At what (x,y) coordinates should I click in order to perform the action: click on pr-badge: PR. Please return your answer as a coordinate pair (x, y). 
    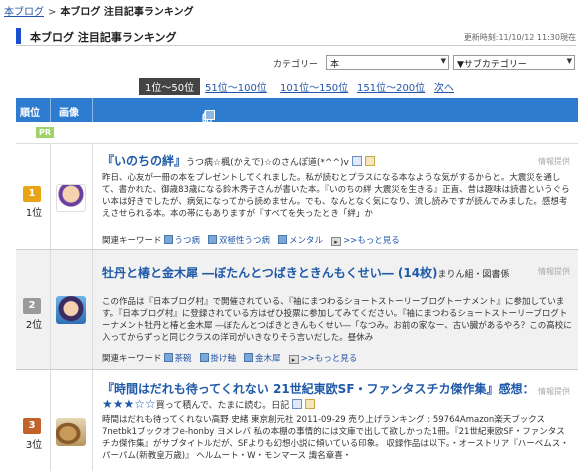
    Looking at the image, I should click on (45, 132).